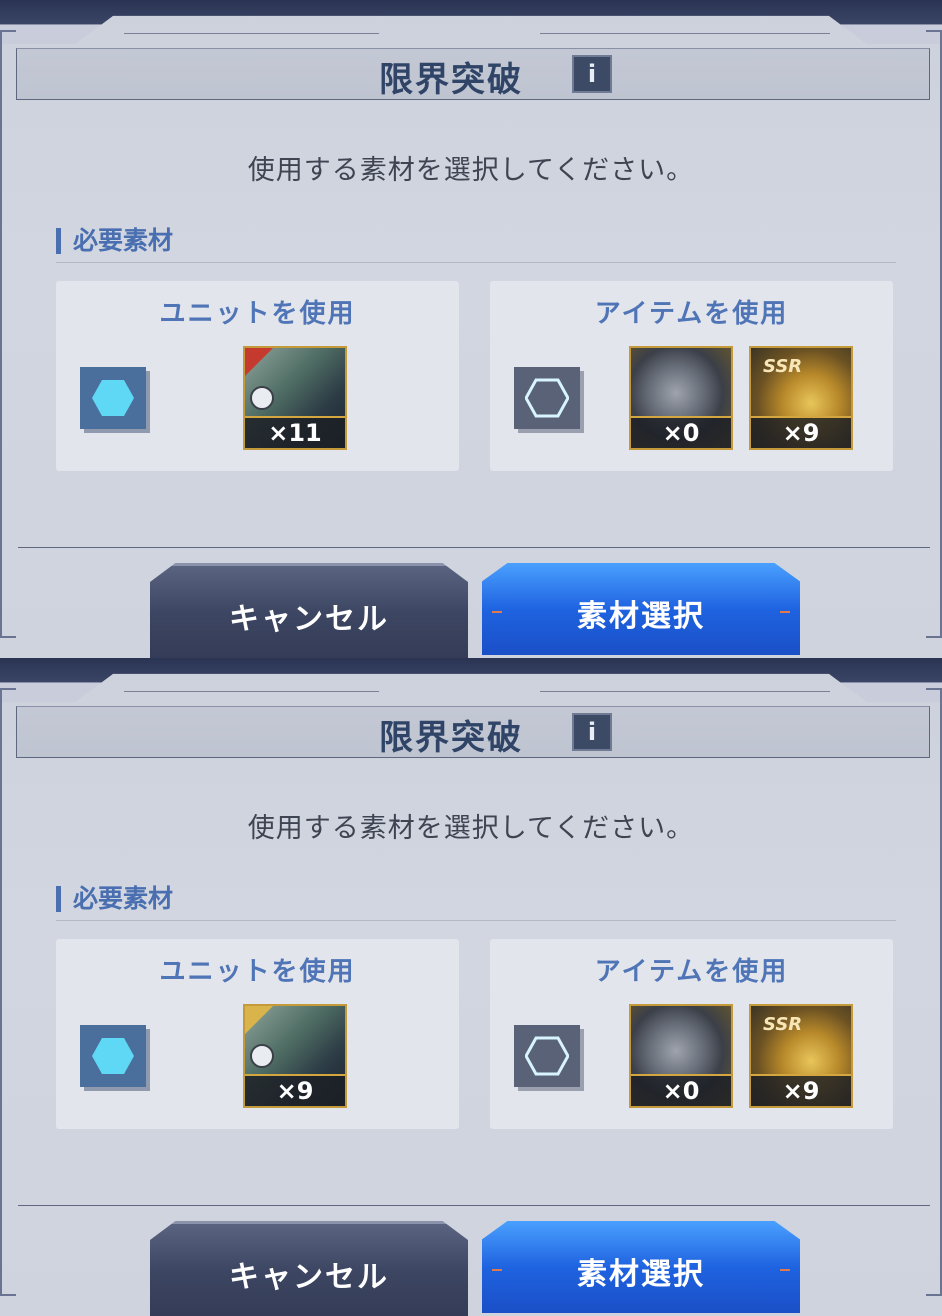 The image size is (942, 1316). What do you see at coordinates (295, 398) in the screenshot?
I see `unit-thumbnail: ×11` at bounding box center [295, 398].